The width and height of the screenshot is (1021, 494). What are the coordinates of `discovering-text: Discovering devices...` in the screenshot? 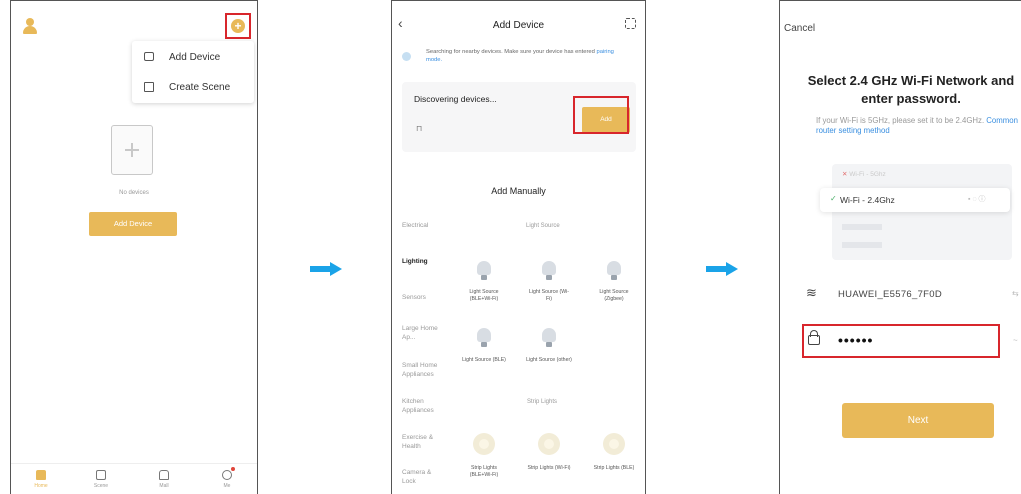 It's located at (455, 99).